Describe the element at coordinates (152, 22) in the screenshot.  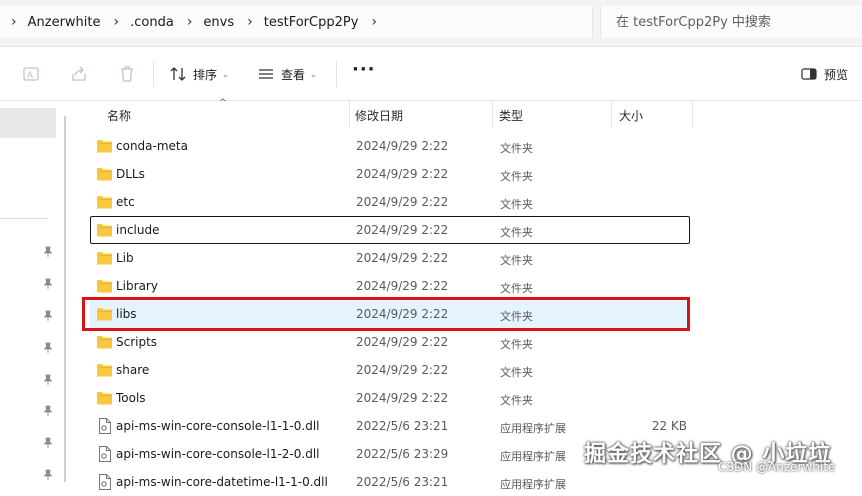
I see `breadcrumb-item: .conda` at that location.